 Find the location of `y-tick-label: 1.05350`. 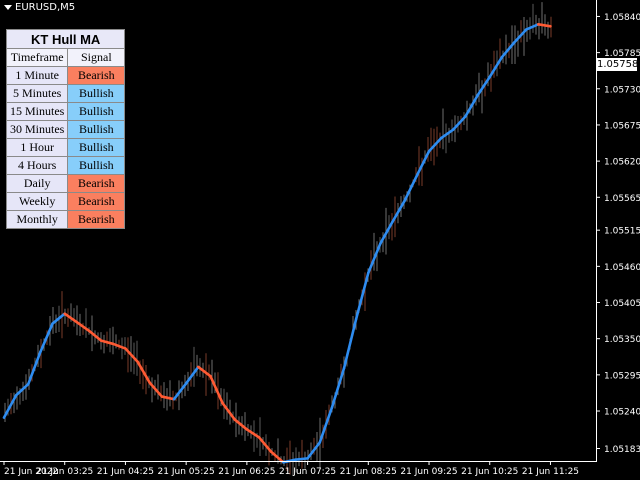

y-tick-label: 1.05350 is located at coordinates (622, 340).